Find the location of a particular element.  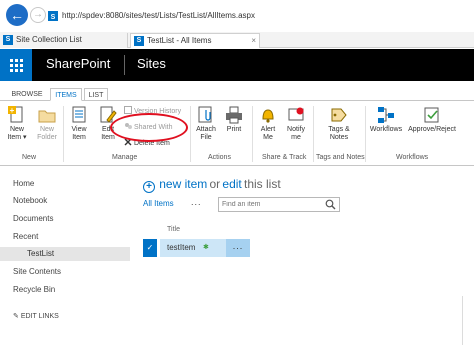

view-all-items: All Items is located at coordinates (158, 203).